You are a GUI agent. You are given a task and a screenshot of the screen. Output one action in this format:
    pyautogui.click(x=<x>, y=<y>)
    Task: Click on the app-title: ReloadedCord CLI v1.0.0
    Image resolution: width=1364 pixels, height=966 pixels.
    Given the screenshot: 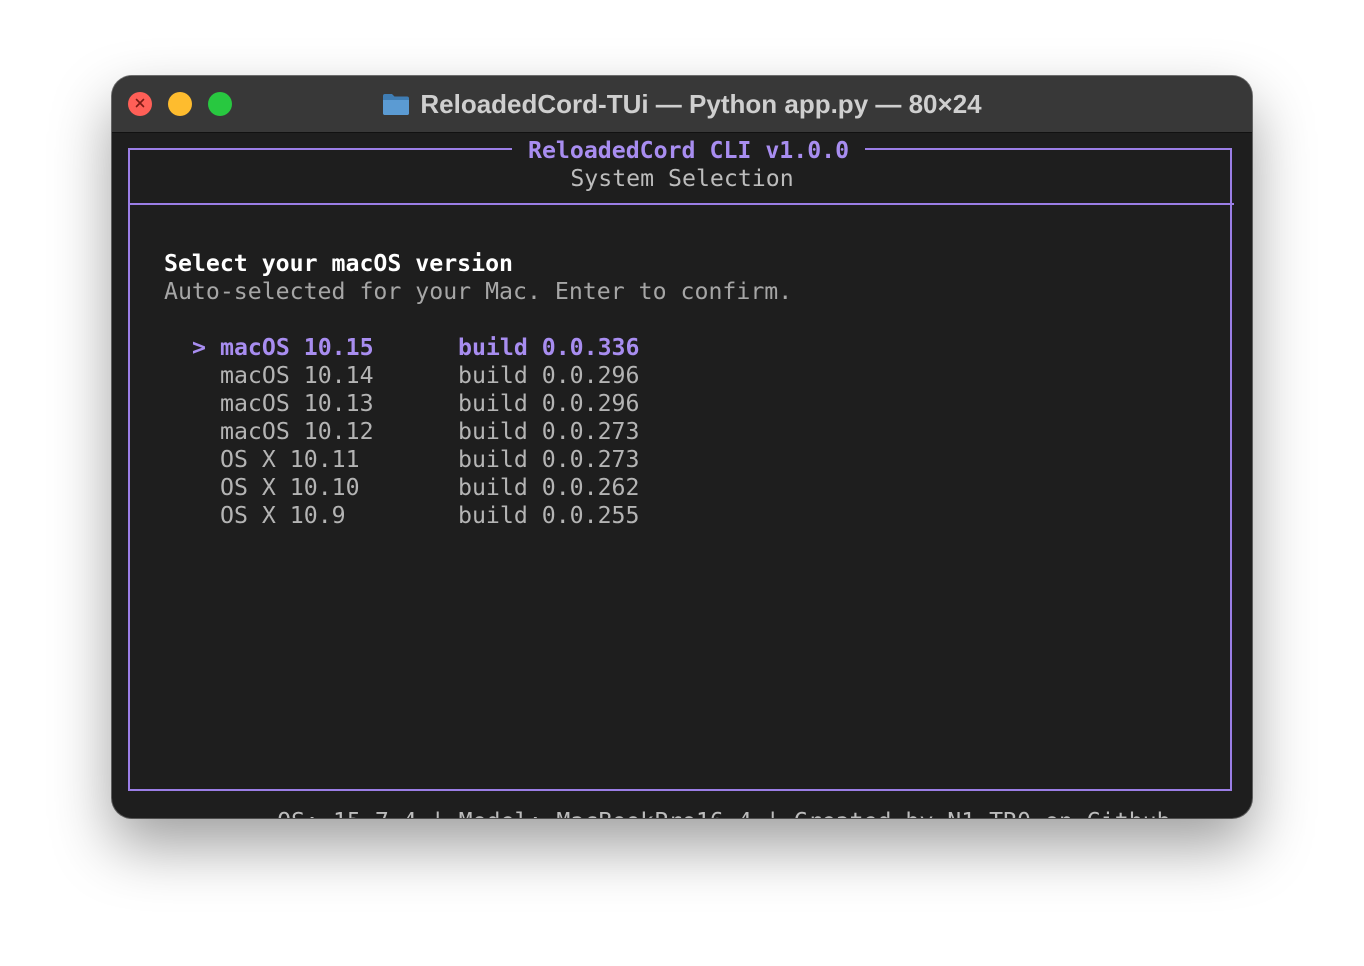 What is the action you would take?
    pyautogui.click(x=689, y=151)
    